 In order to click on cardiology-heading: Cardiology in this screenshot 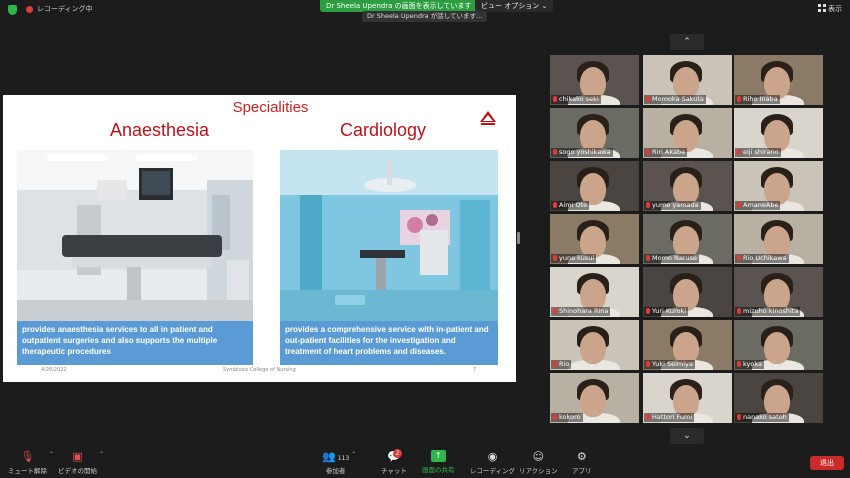, I will do `click(383, 130)`.